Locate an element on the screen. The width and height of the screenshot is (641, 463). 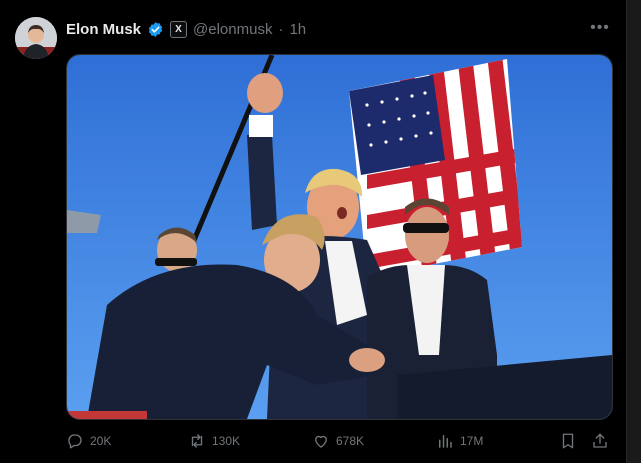
repost-icon is located at coordinates (197, 441).